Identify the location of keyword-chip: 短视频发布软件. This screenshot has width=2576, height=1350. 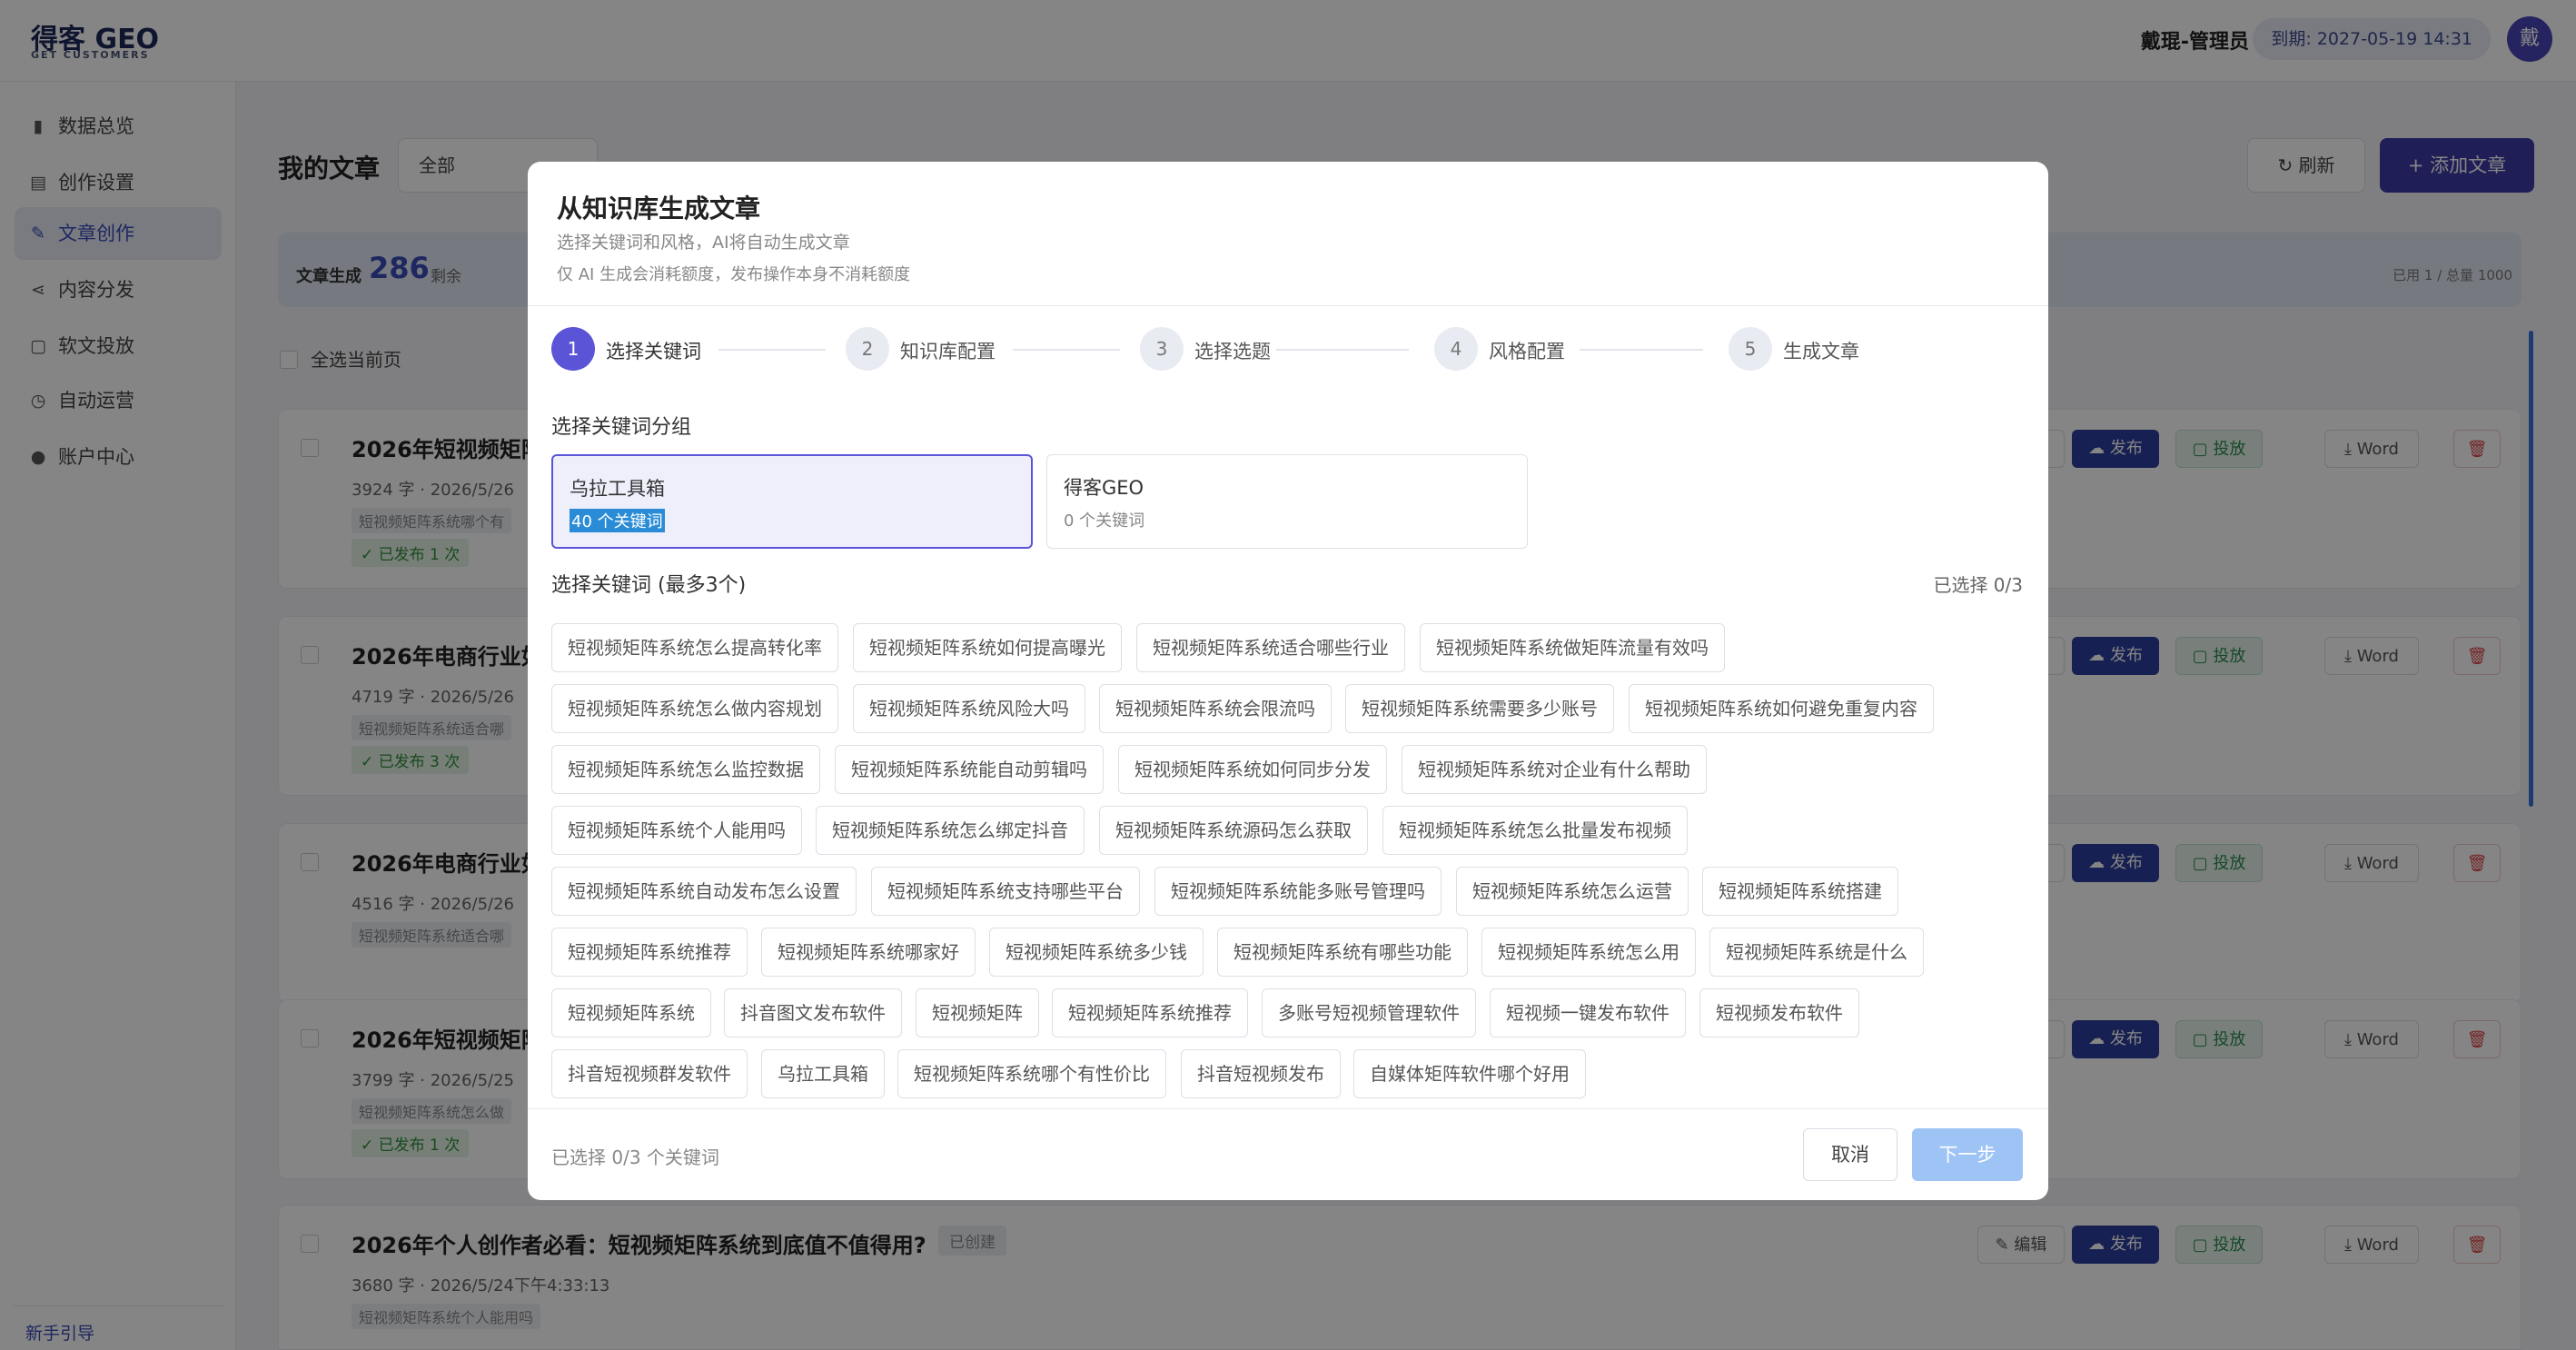
(1779, 1012).